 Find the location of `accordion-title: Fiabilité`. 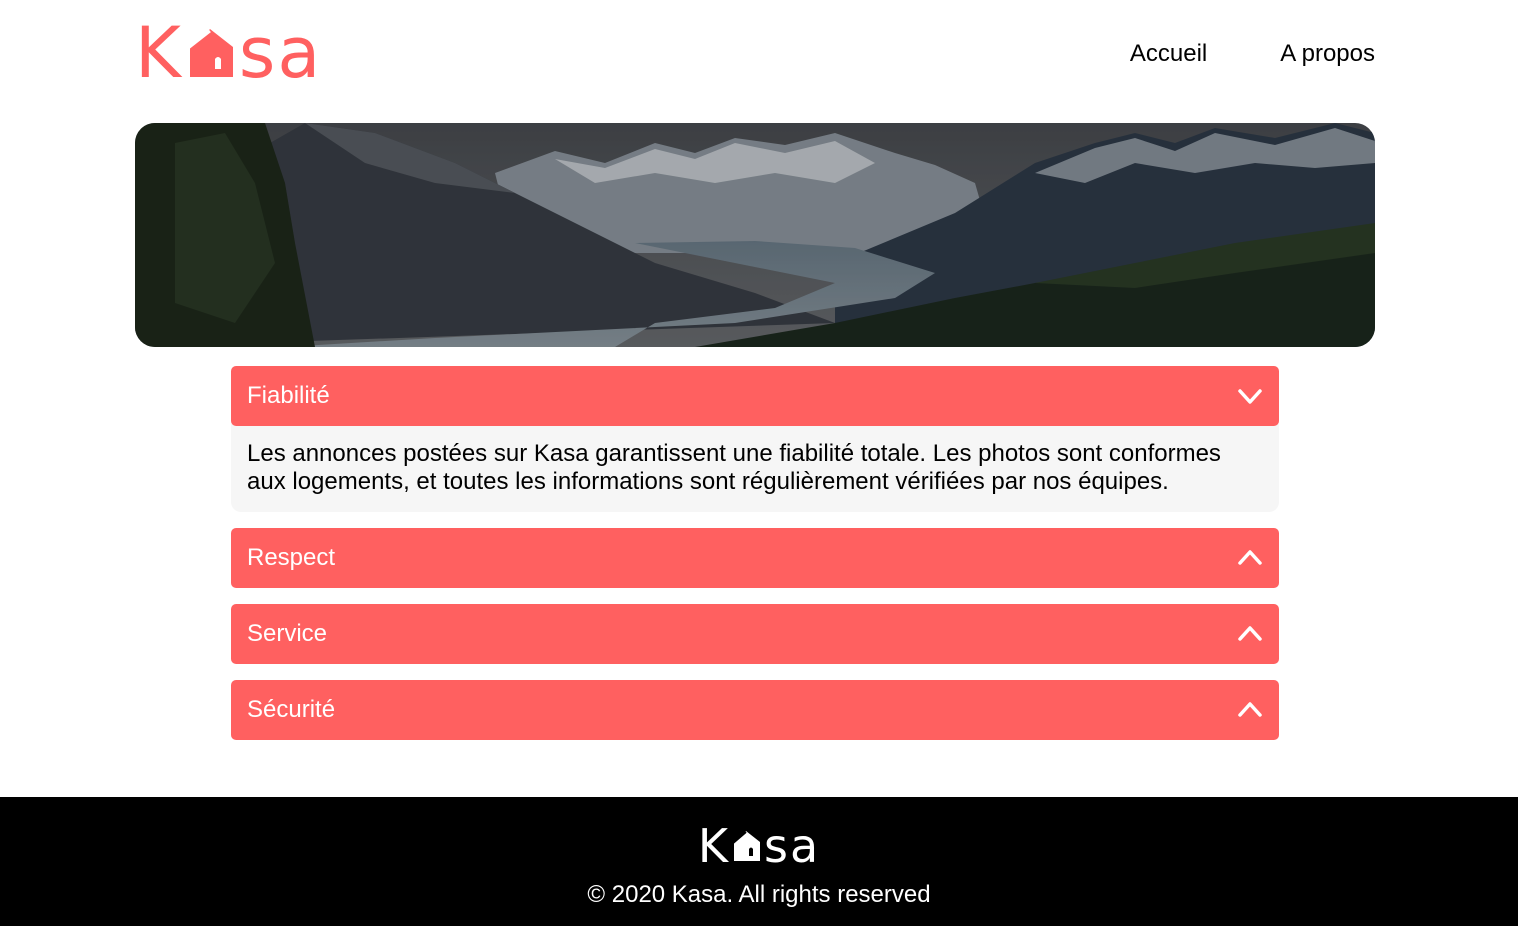

accordion-title: Fiabilité is located at coordinates (288, 395).